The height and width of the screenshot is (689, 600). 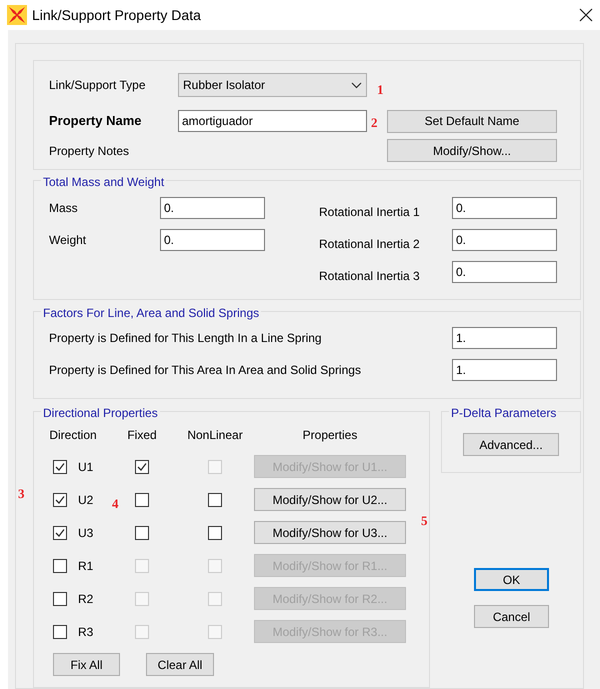 I want to click on direction-label: R1, so click(x=86, y=566).